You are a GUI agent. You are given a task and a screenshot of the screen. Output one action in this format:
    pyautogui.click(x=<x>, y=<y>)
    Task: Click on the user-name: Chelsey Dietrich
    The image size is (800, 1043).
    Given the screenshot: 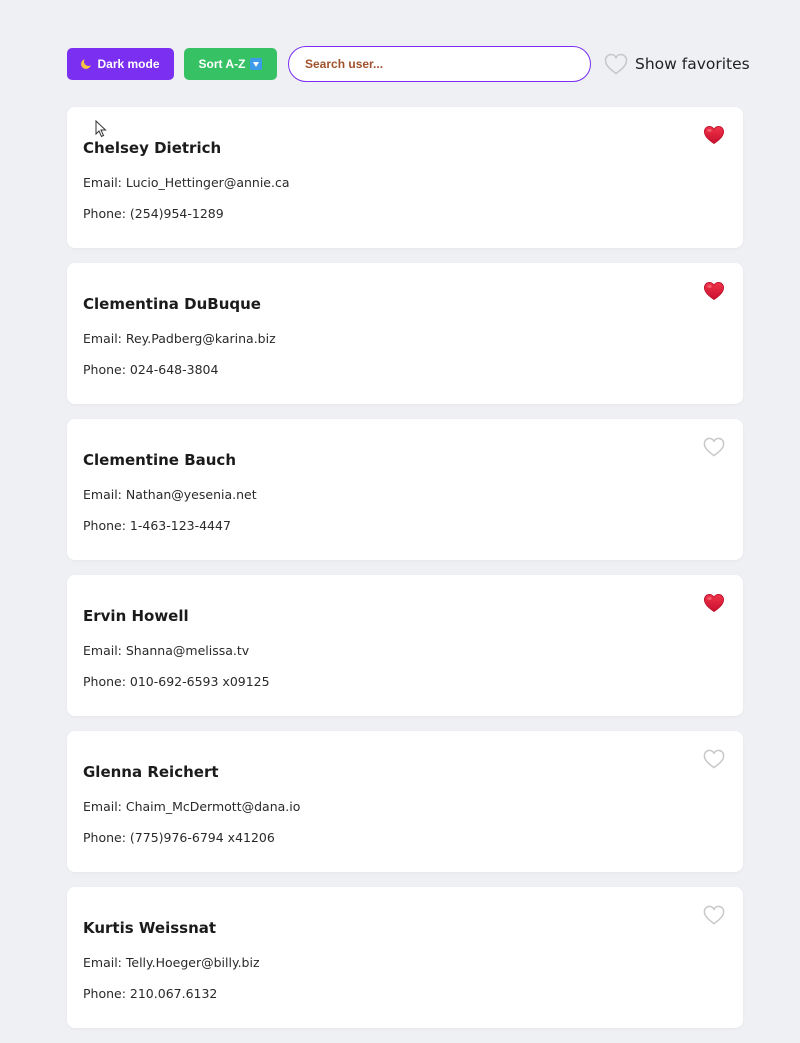 What is the action you would take?
    pyautogui.click(x=152, y=148)
    